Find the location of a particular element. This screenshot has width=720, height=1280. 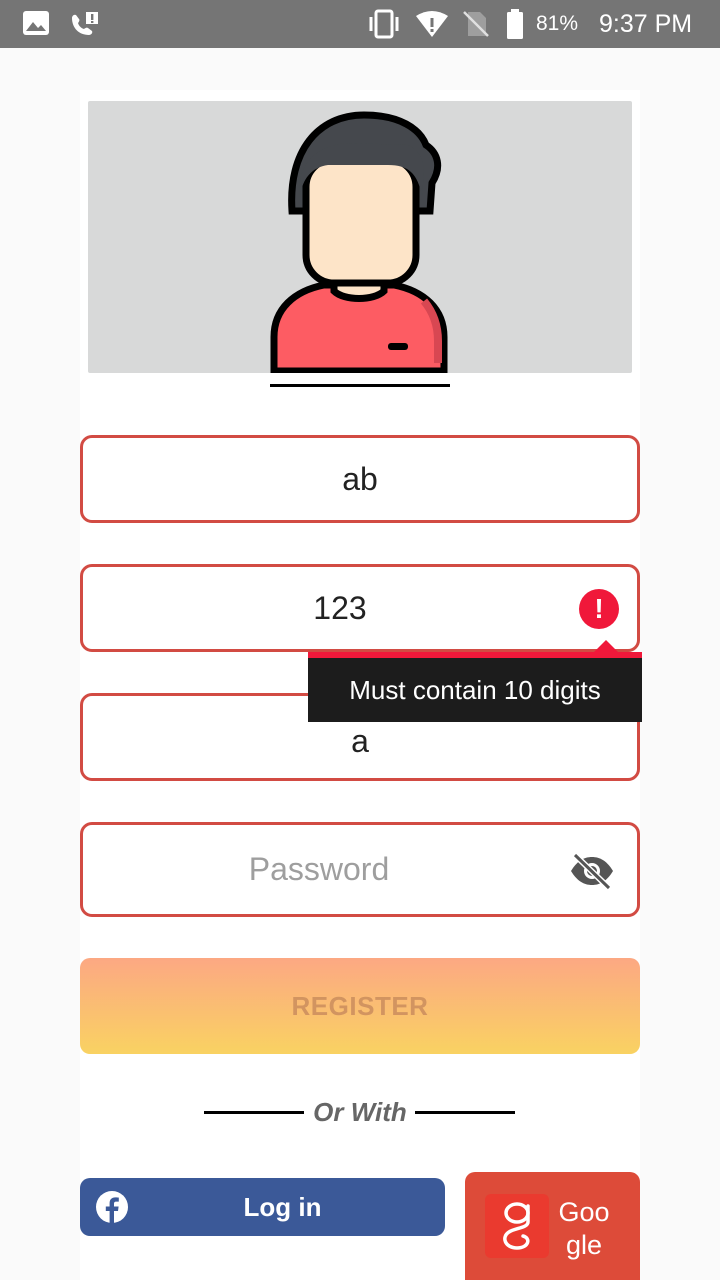

register-button: REGISTER is located at coordinates (360, 1006).